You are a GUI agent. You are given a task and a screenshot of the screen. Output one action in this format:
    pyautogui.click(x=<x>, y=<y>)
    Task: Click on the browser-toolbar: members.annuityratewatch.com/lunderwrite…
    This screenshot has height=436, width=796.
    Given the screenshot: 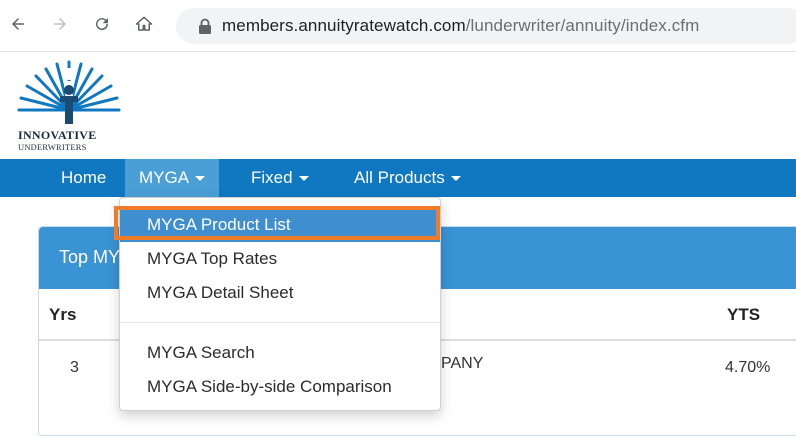 What is the action you would take?
    pyautogui.click(x=398, y=26)
    